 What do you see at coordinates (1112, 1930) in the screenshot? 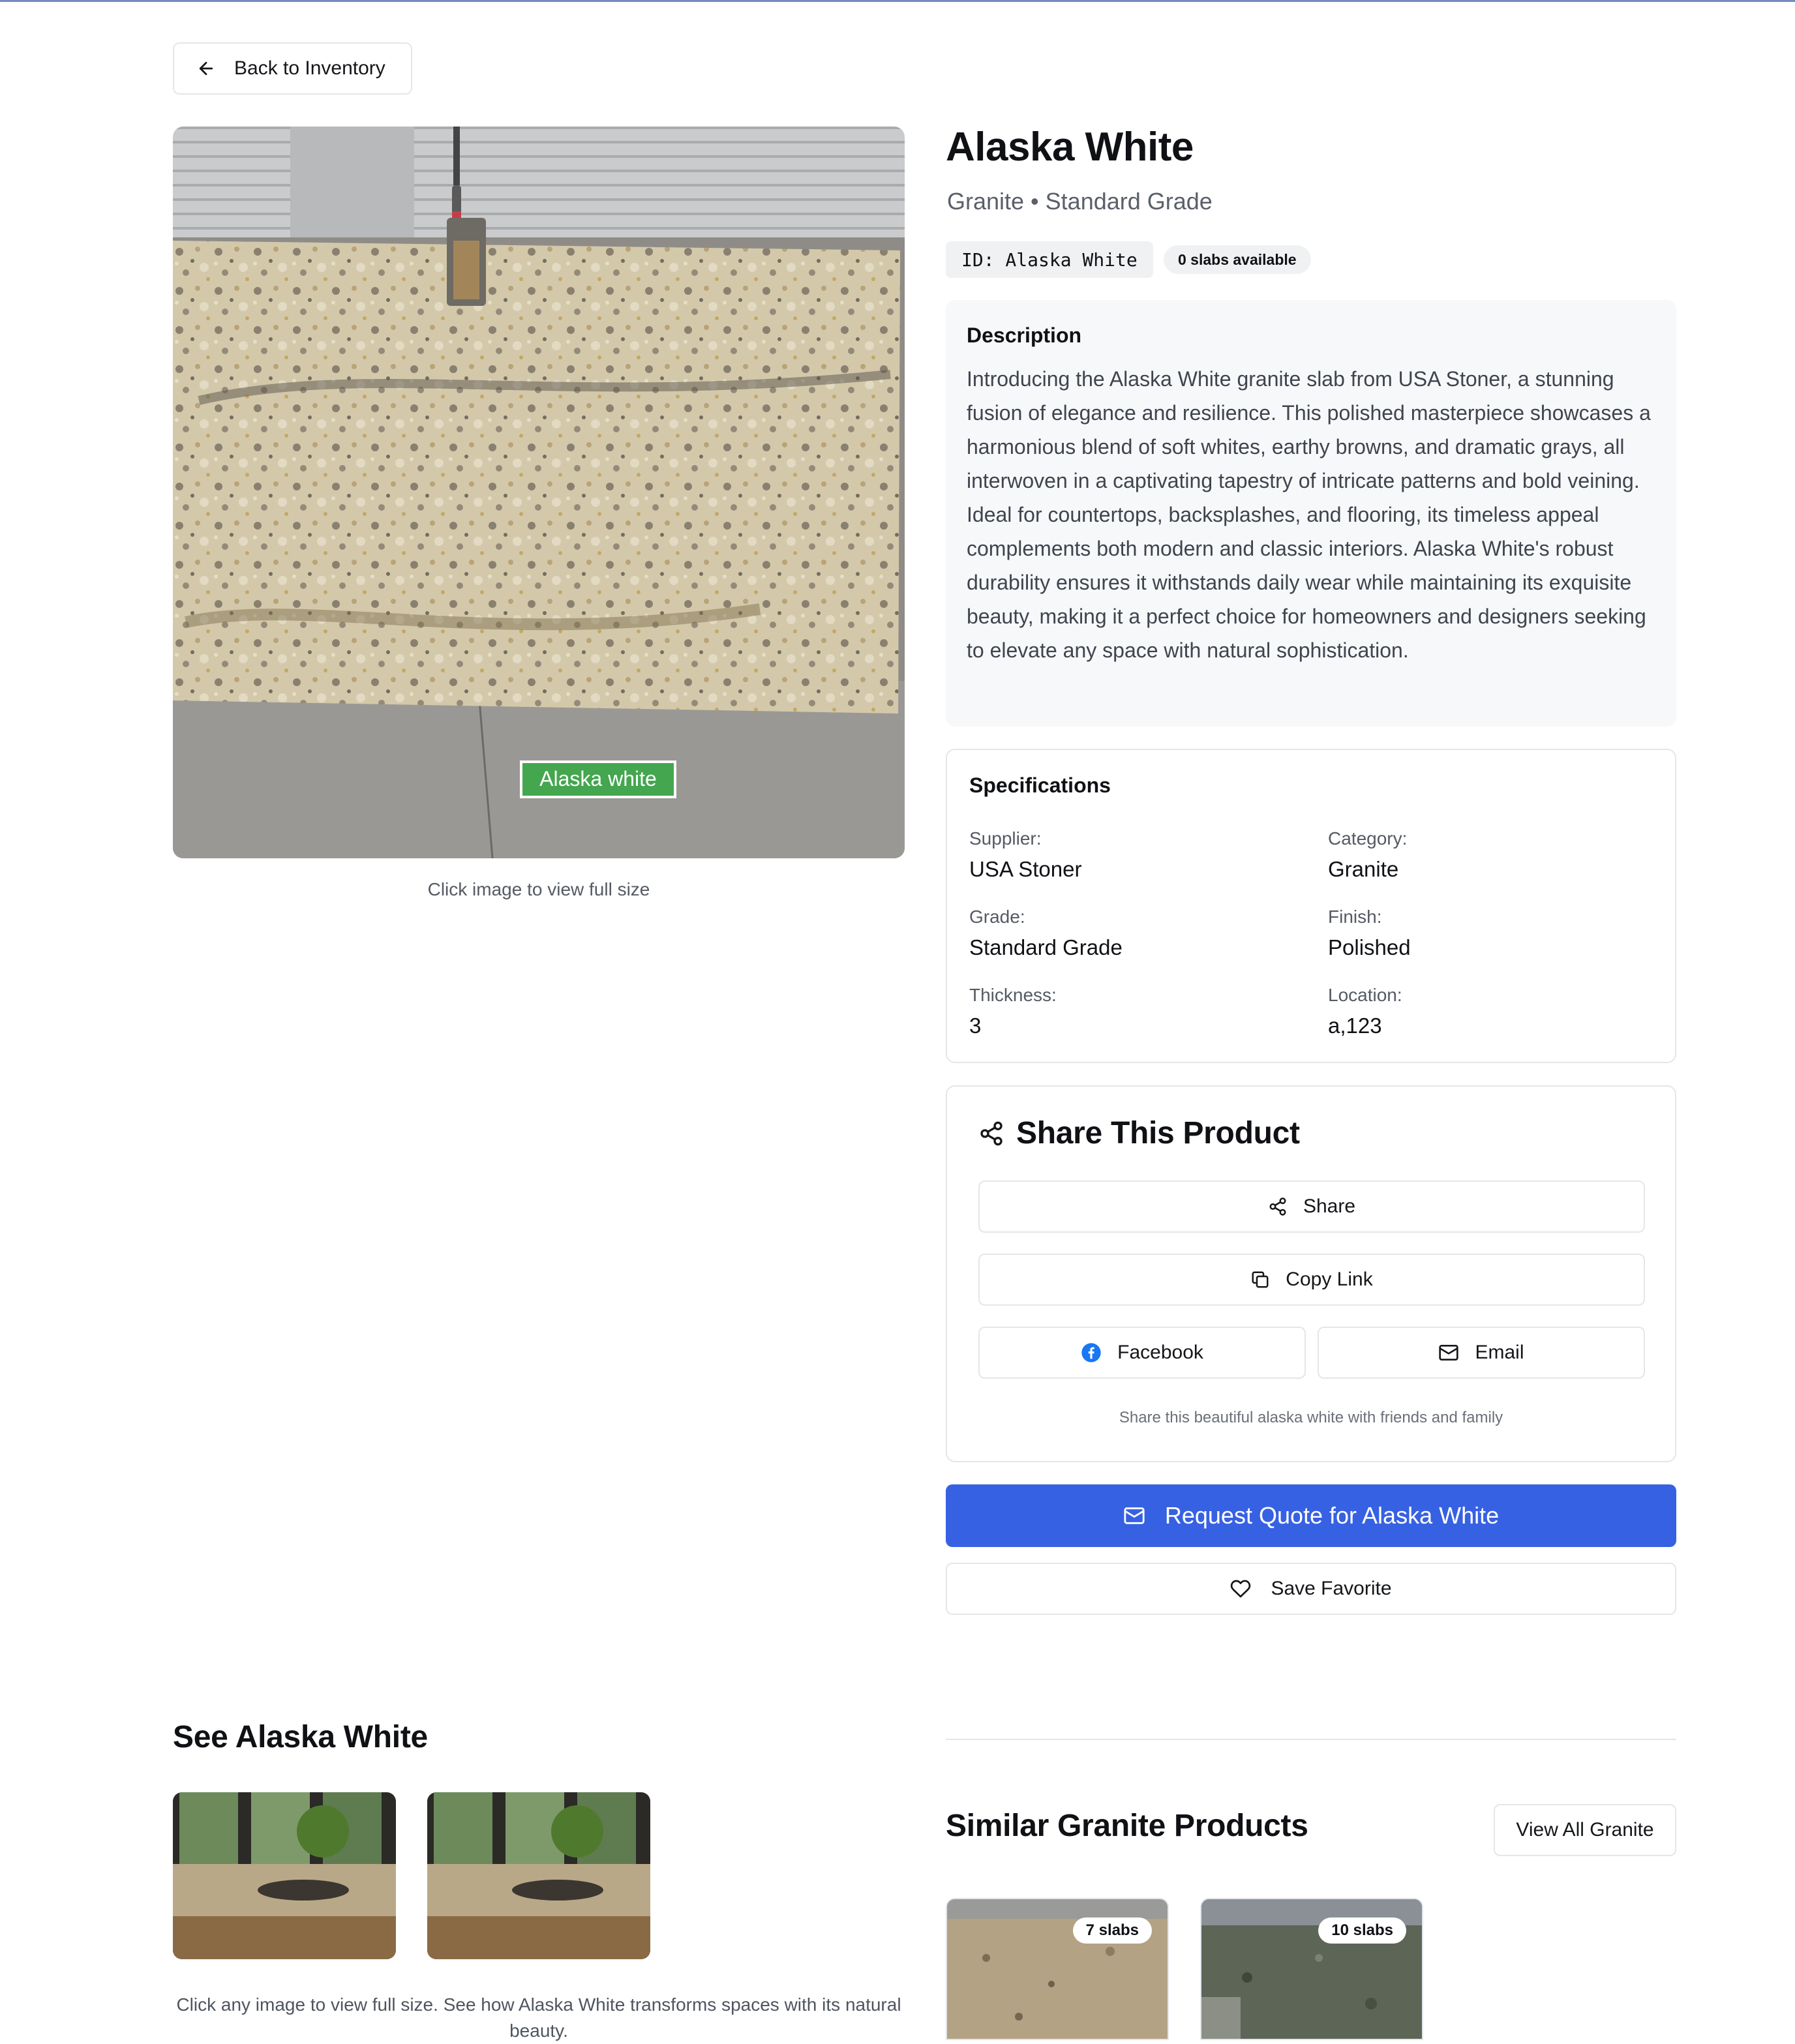
I see `slab-count-badge: 7 slabs` at bounding box center [1112, 1930].